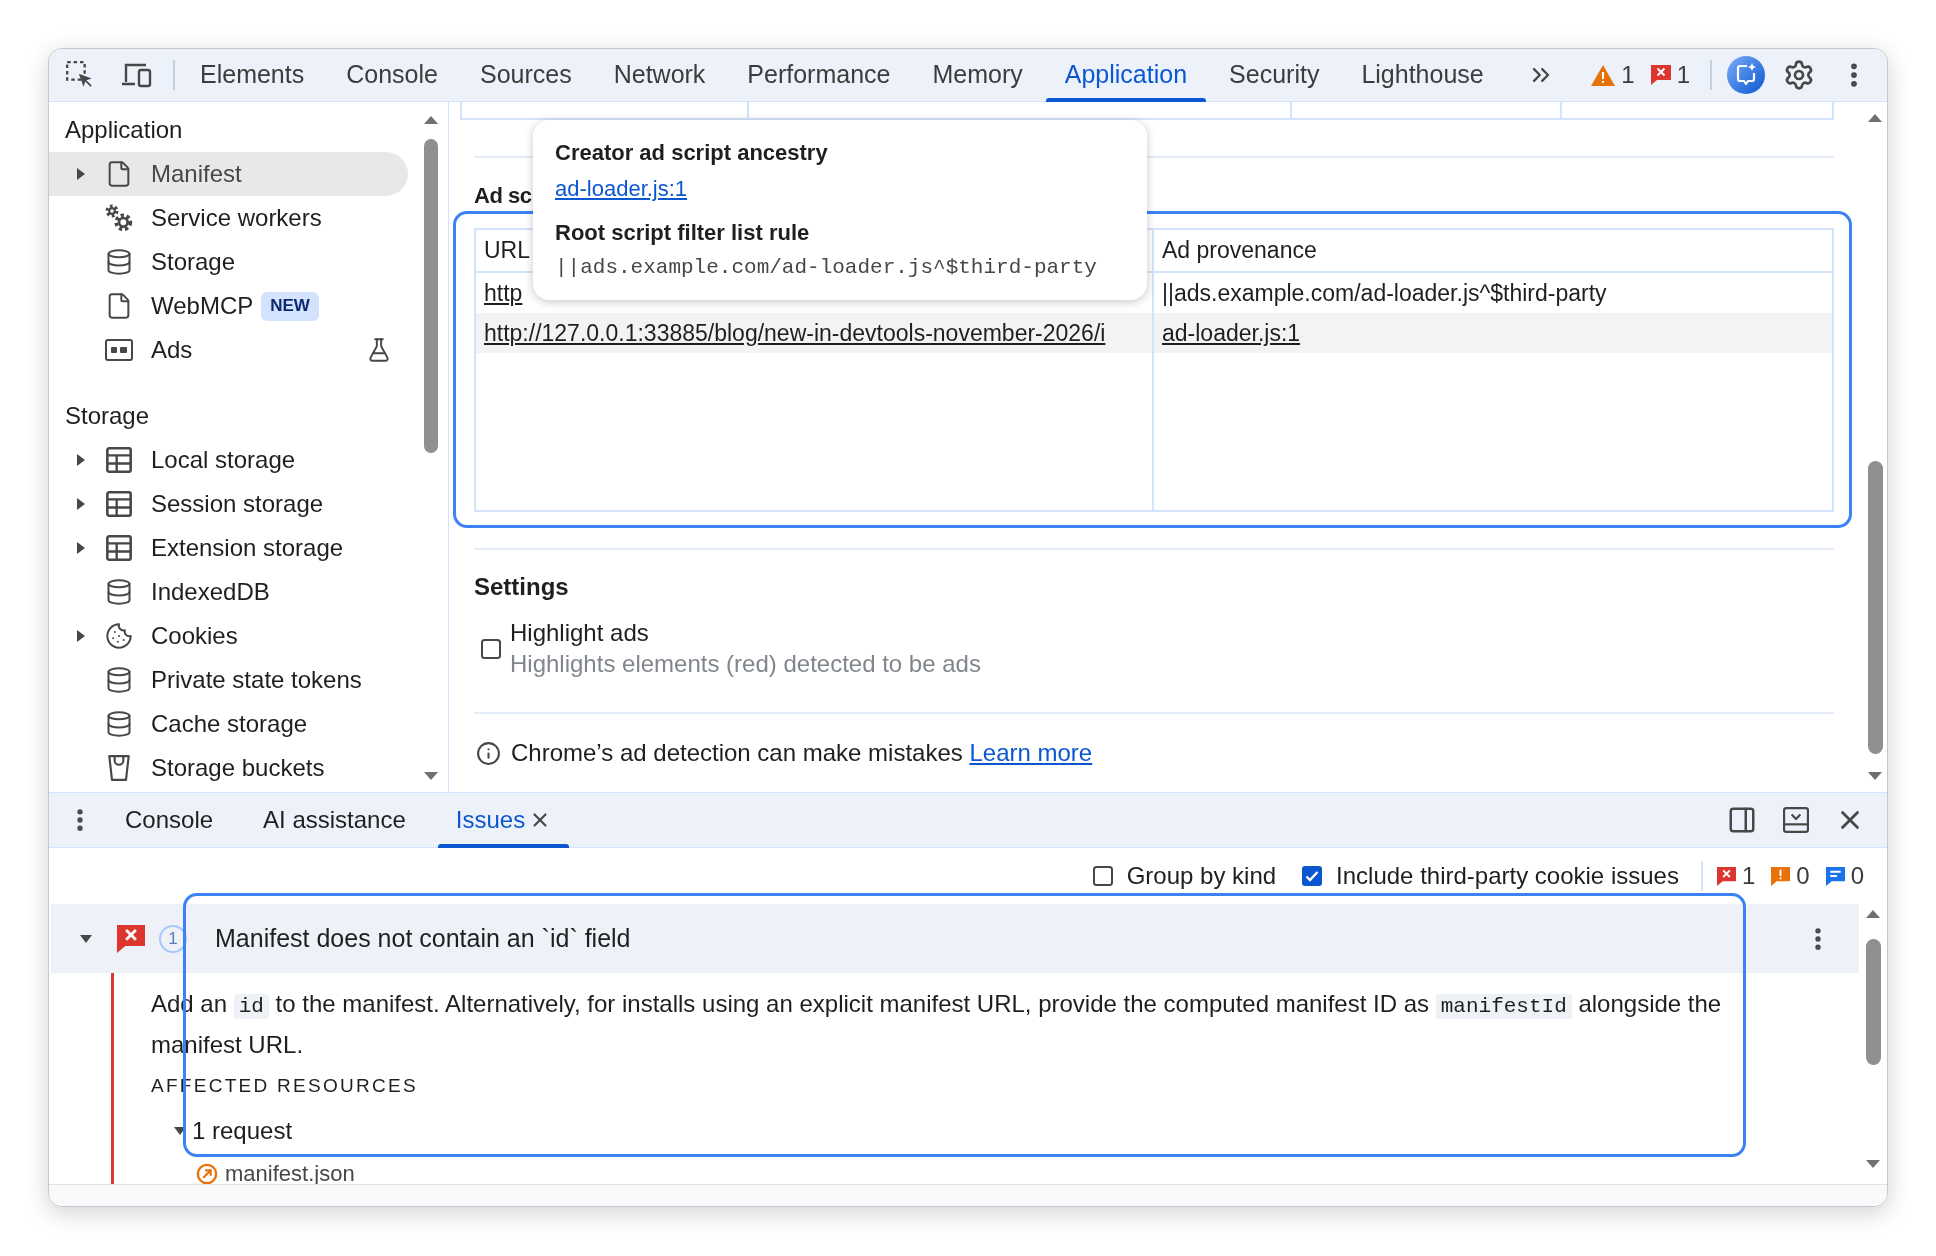 The height and width of the screenshot is (1256, 1936). Describe the element at coordinates (1796, 820) in the screenshot. I see `dock-bottom-icon` at that location.